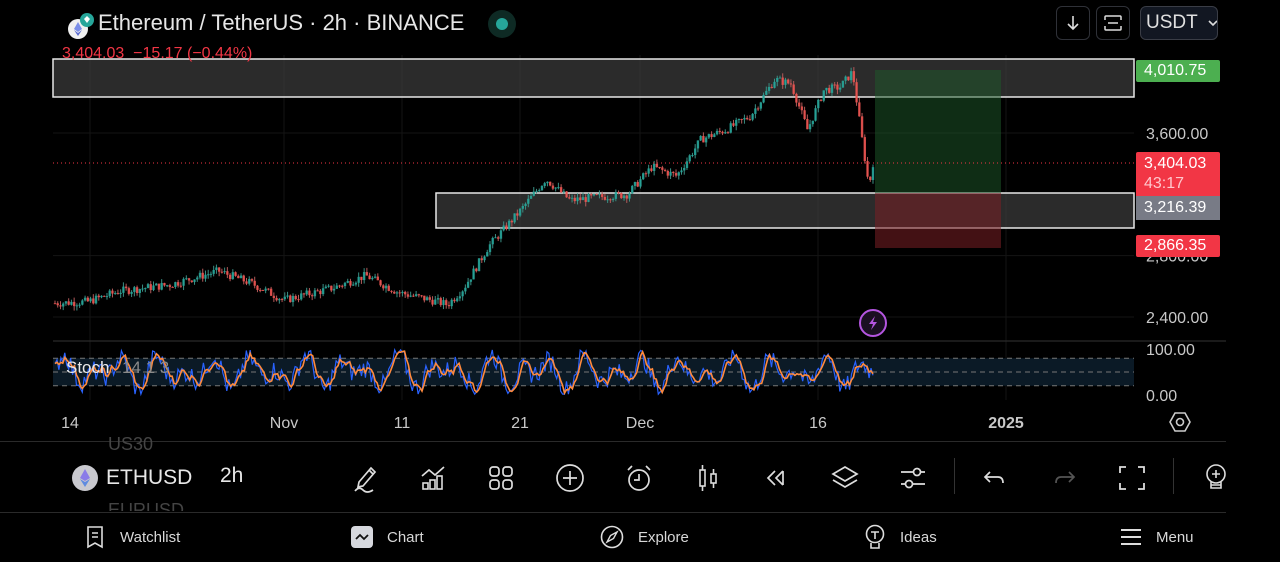 This screenshot has height=562, width=1280. I want to click on fullscreen-button, so click(1132, 478).